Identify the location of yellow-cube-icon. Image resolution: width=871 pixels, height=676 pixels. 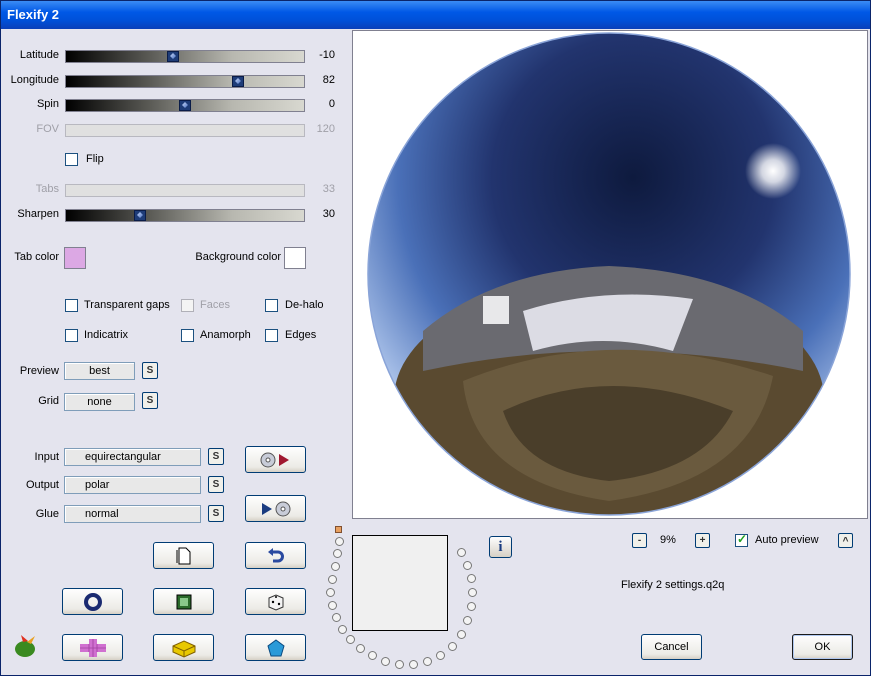
(183, 648).